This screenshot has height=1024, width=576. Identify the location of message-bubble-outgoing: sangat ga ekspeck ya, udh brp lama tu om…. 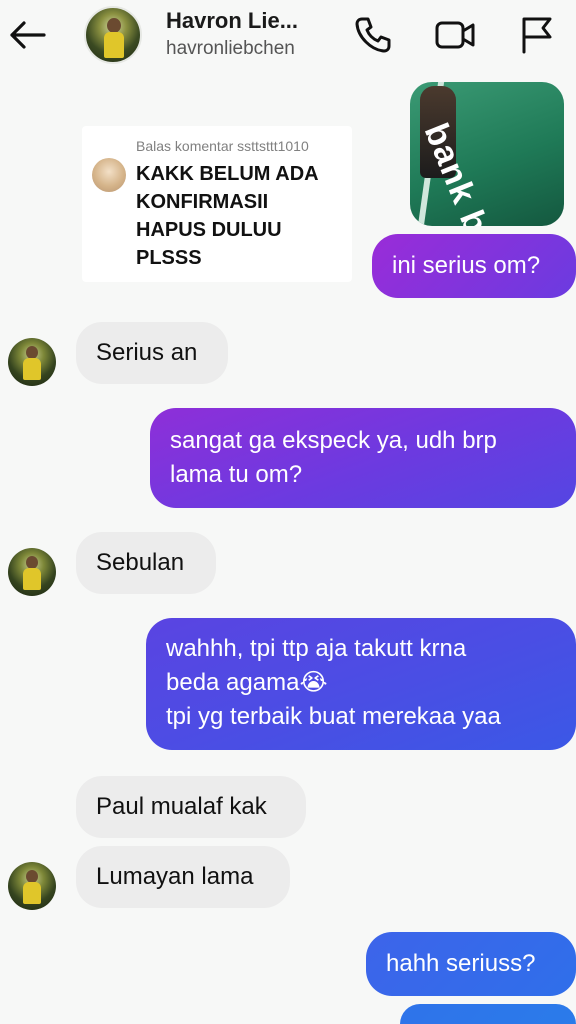
(363, 458).